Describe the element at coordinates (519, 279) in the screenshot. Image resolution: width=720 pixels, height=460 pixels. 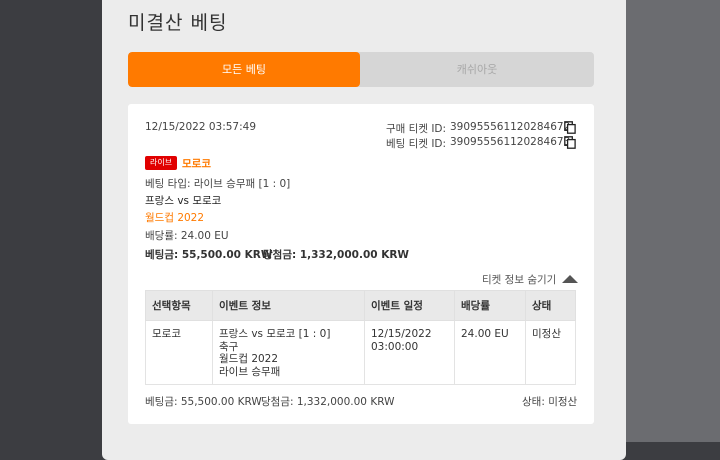
I see `hide-ticket-info-link: 티켓 정보 숨기기` at that location.